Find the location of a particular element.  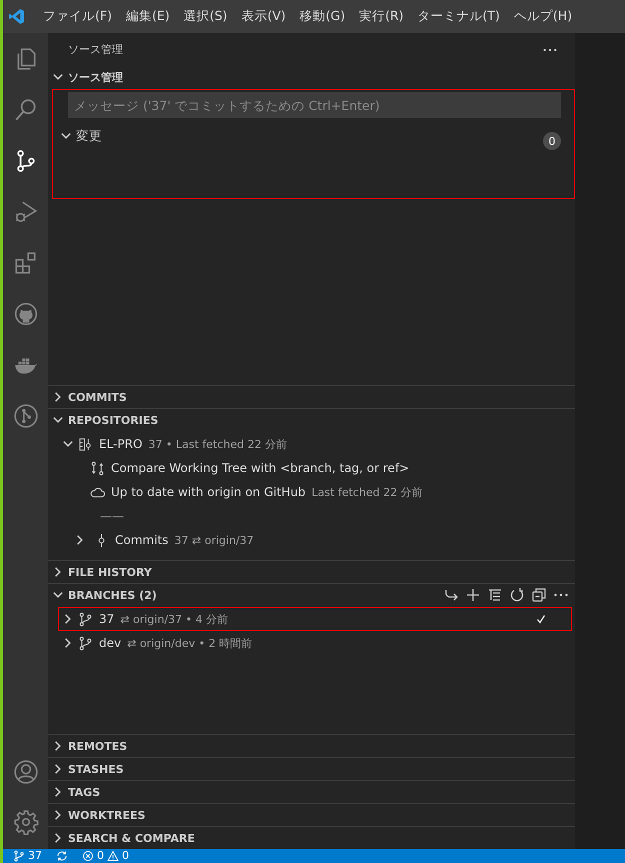

git-graph-icon is located at coordinates (25, 415).